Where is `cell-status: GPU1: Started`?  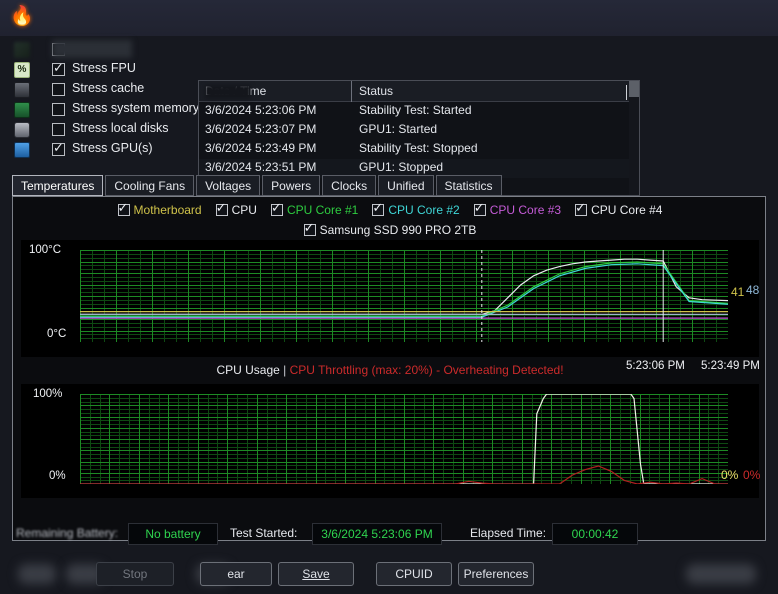 cell-status: GPU1: Started is located at coordinates (398, 129).